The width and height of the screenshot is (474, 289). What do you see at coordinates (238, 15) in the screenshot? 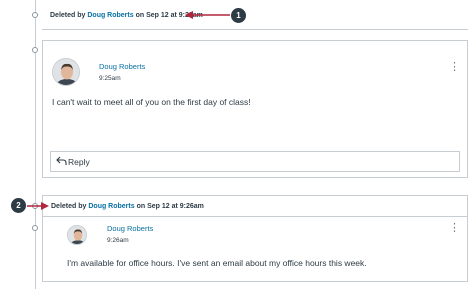
I see `callout-badge-1: 1` at bounding box center [238, 15].